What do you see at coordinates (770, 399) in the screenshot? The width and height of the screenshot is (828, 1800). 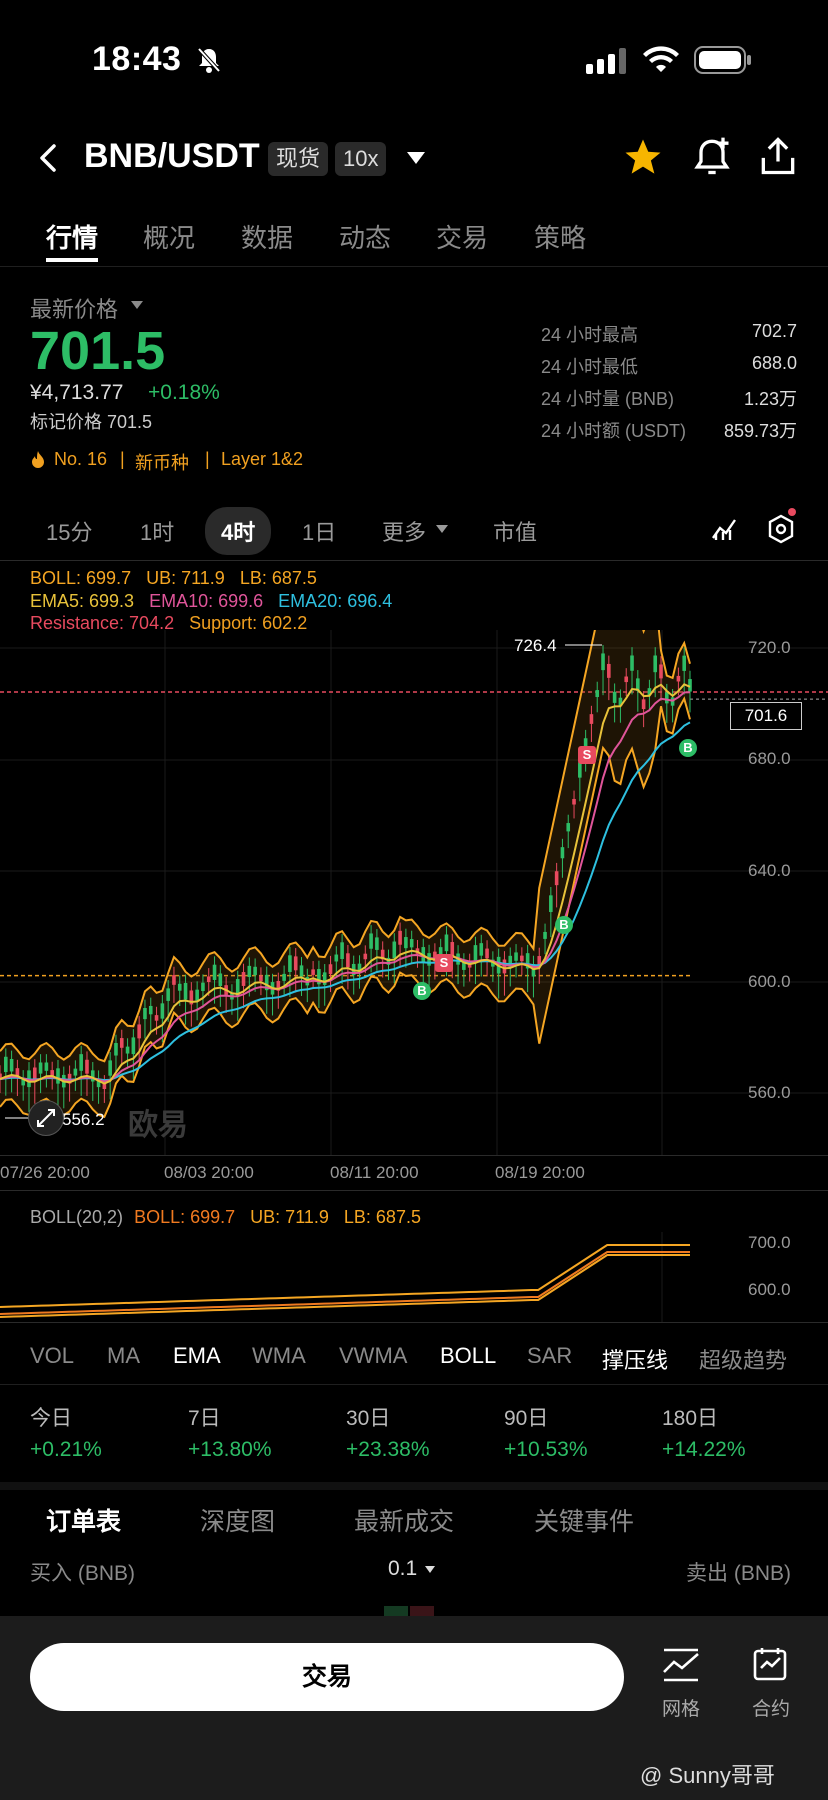 I see `stat-vol-value: 1.23万` at bounding box center [770, 399].